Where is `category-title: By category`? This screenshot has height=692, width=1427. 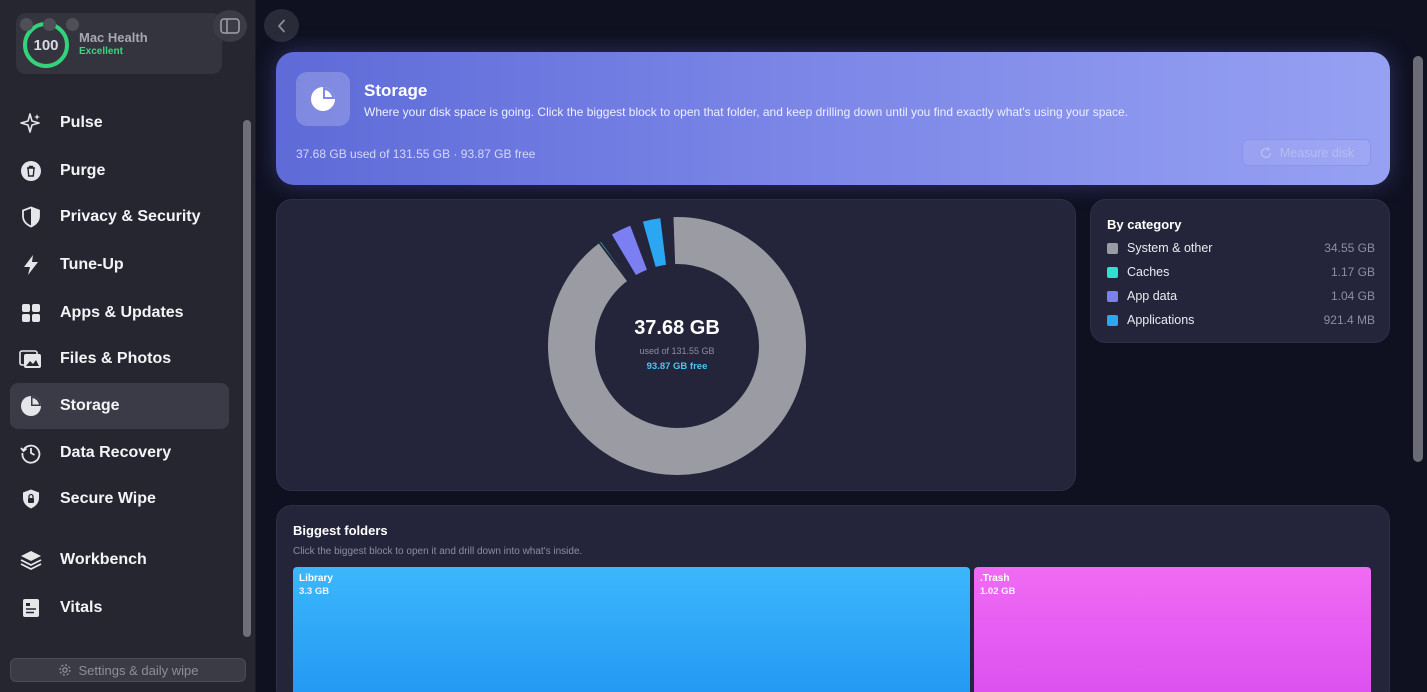
category-title: By category is located at coordinates (1144, 224).